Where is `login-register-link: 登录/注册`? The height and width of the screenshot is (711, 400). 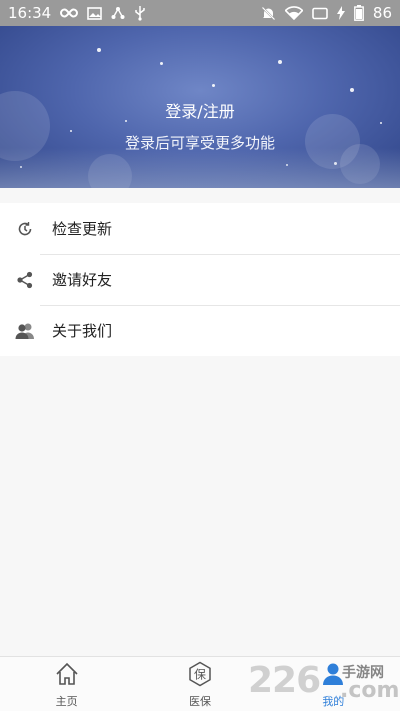 login-register-link: 登录/注册 is located at coordinates (200, 110).